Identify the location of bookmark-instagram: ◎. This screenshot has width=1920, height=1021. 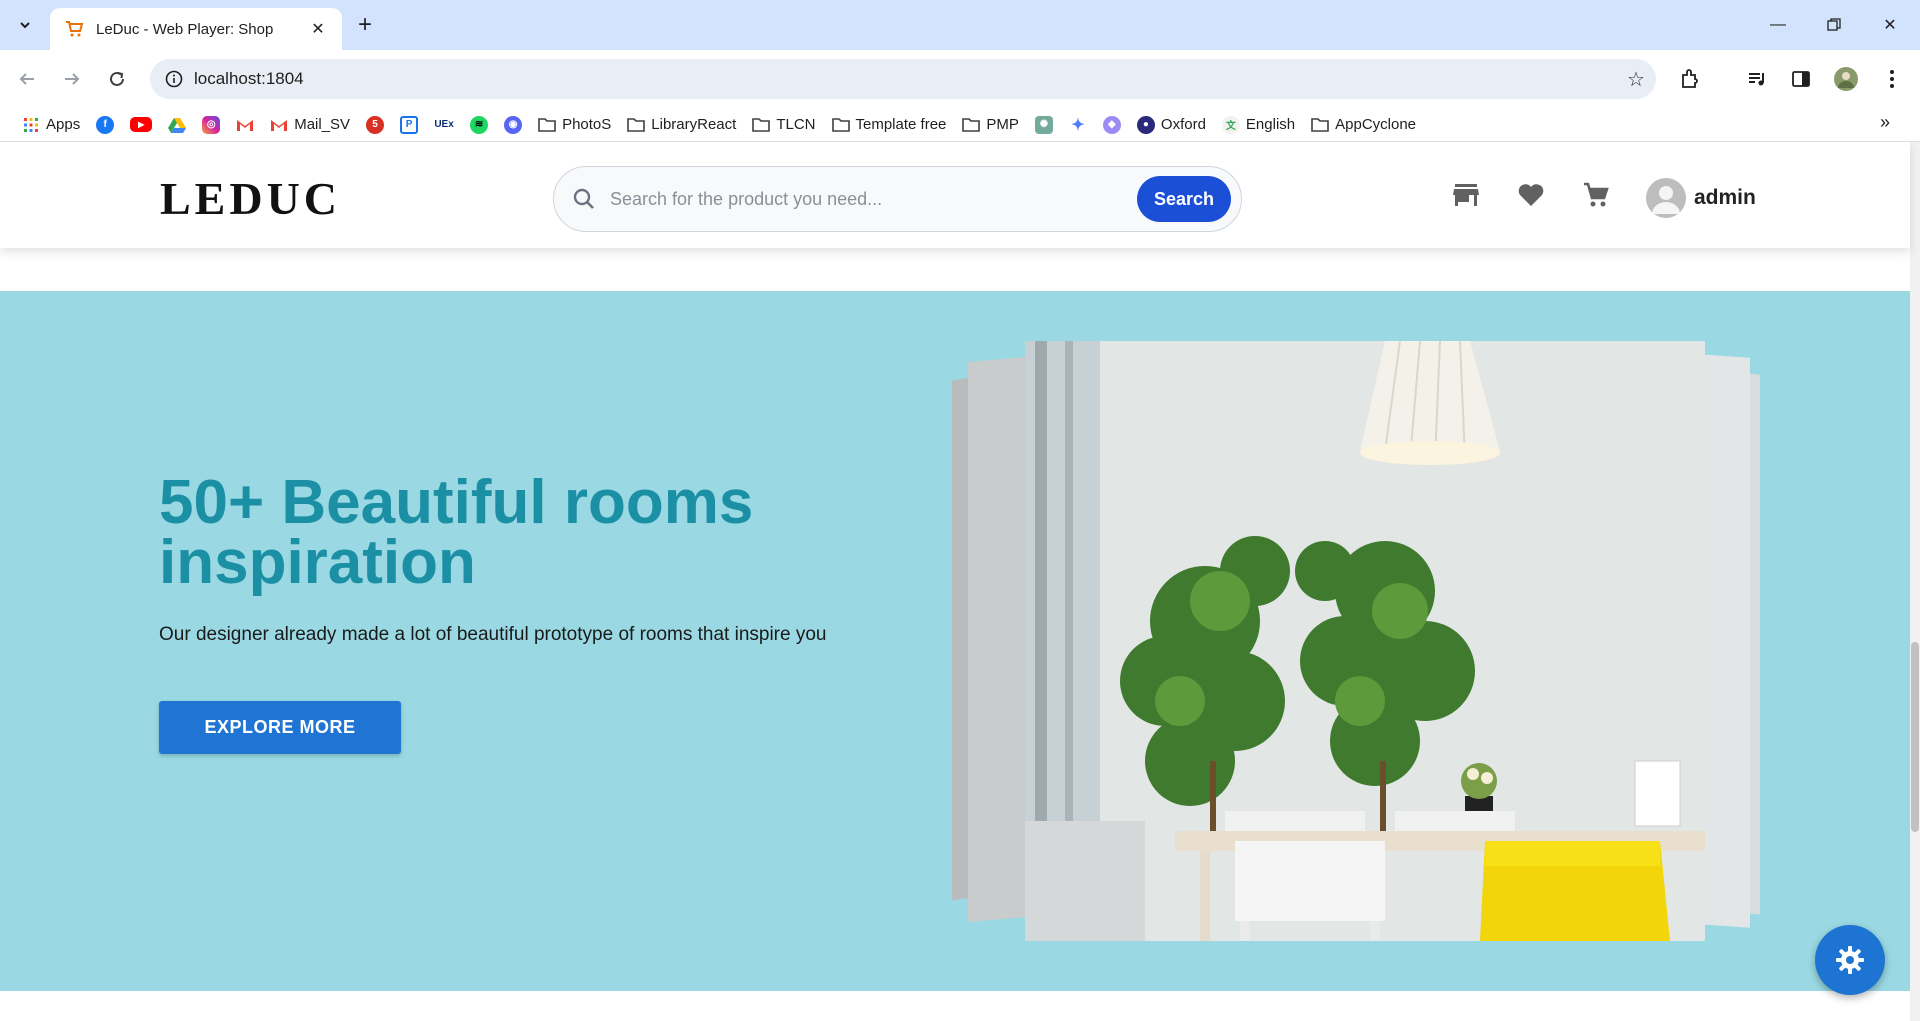
(211, 125).